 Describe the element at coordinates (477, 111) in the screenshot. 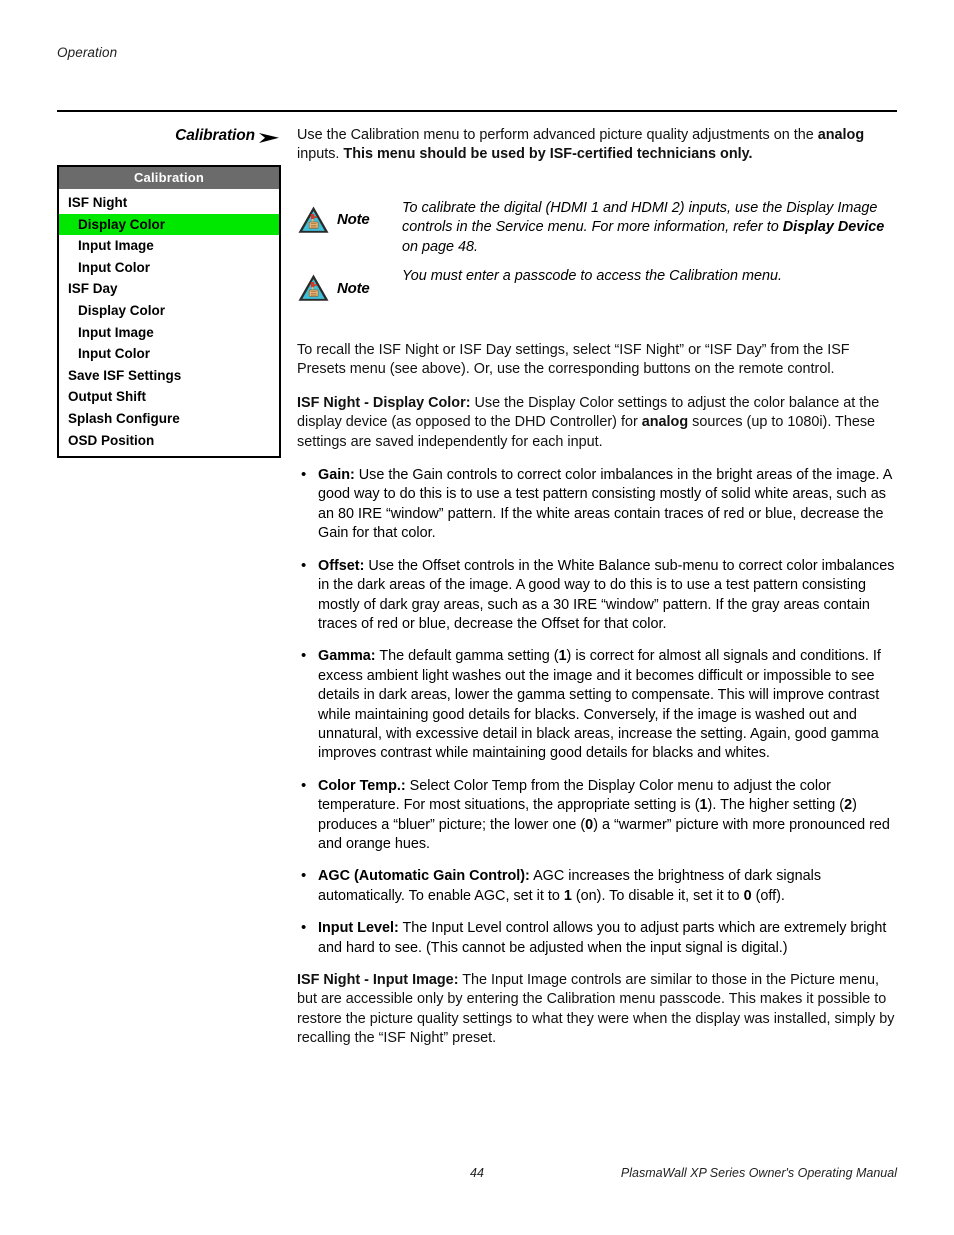

I see `header-rule` at that location.